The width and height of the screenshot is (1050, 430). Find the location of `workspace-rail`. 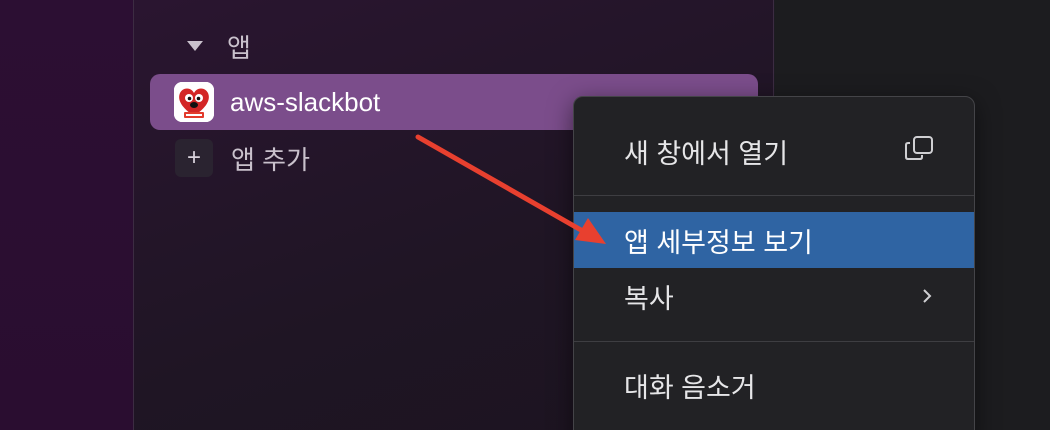

workspace-rail is located at coordinates (66, 215).